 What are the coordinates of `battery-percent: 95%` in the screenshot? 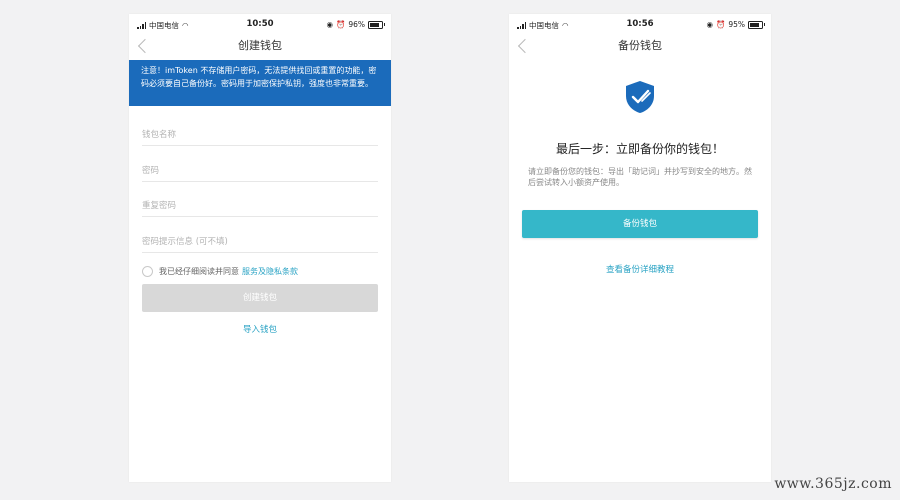 It's located at (736, 24).